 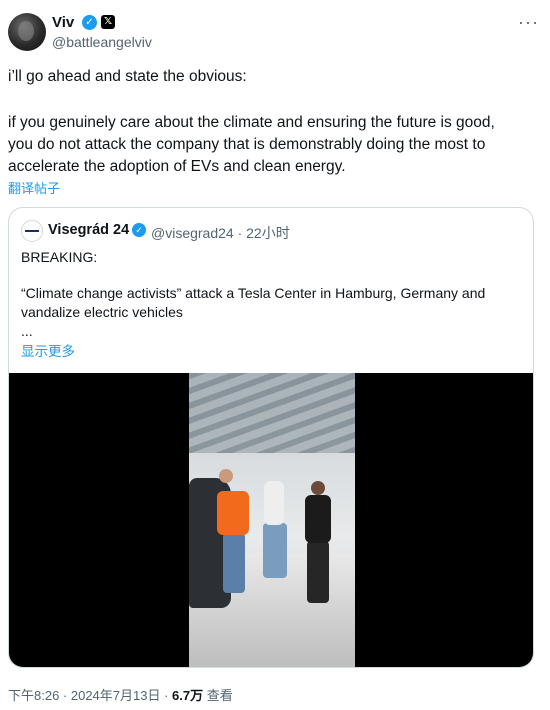 What do you see at coordinates (63, 23) in the screenshot?
I see `author-name: Viv` at bounding box center [63, 23].